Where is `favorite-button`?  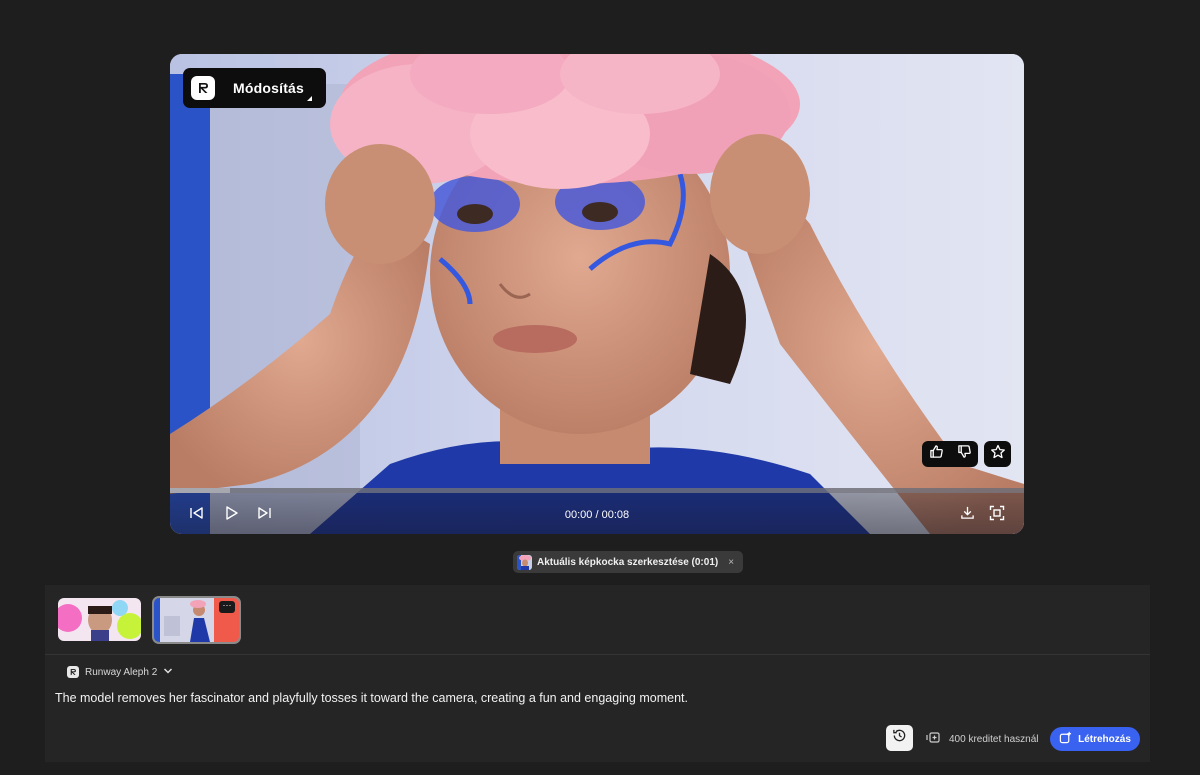
favorite-button is located at coordinates (997, 454).